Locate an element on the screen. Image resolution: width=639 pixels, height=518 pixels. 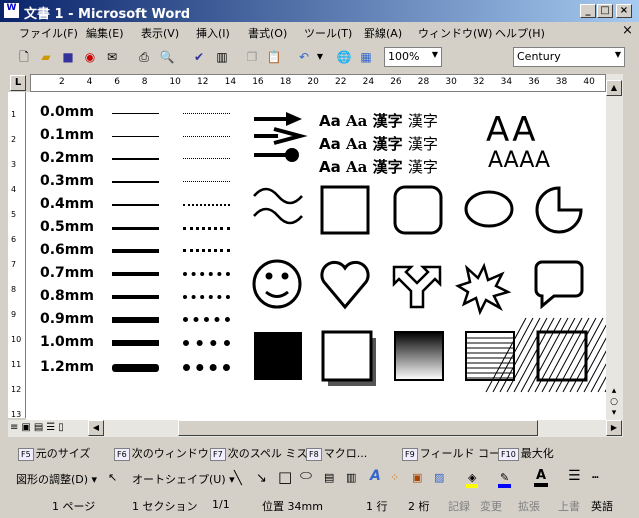
vruler-tick-label: 9 is located at coordinates (14, 314).